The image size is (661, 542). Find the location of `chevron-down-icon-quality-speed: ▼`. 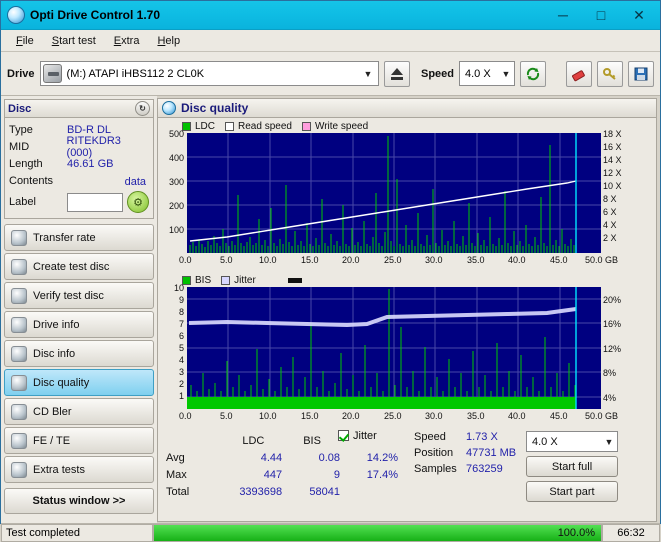

chevron-down-icon-quality-speed: ▼ is located at coordinates (609, 442).